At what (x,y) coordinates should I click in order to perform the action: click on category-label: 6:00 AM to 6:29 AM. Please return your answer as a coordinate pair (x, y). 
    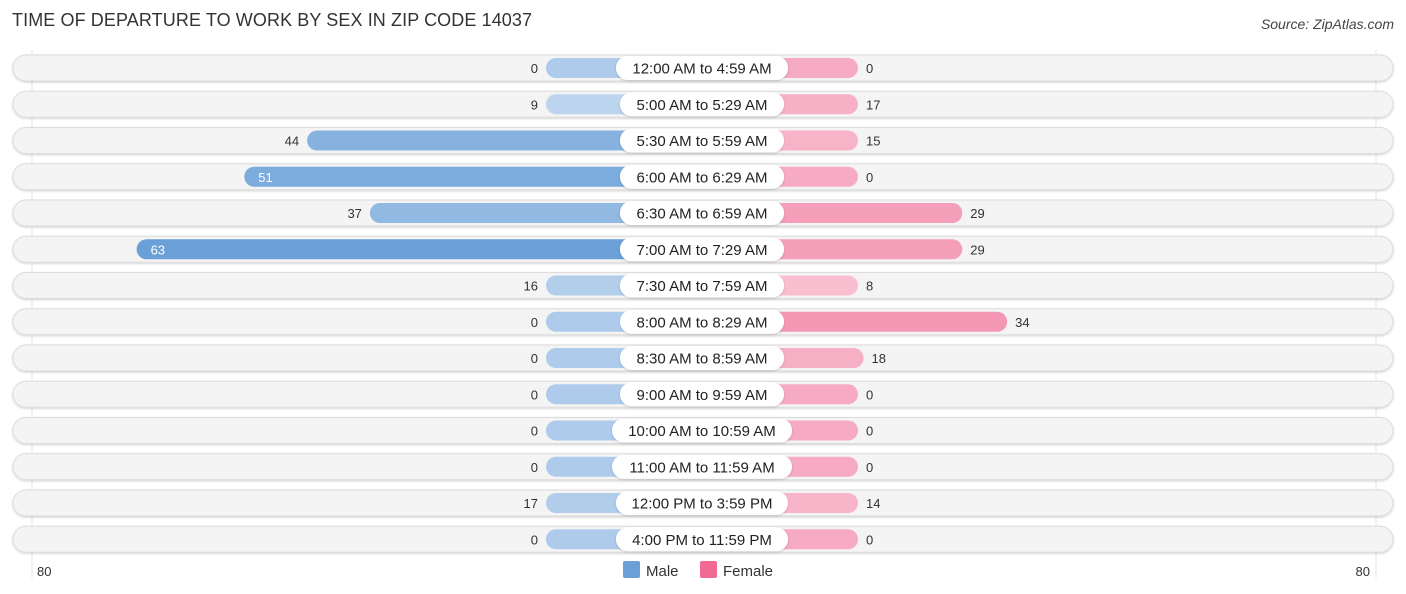
    Looking at the image, I should click on (702, 177).